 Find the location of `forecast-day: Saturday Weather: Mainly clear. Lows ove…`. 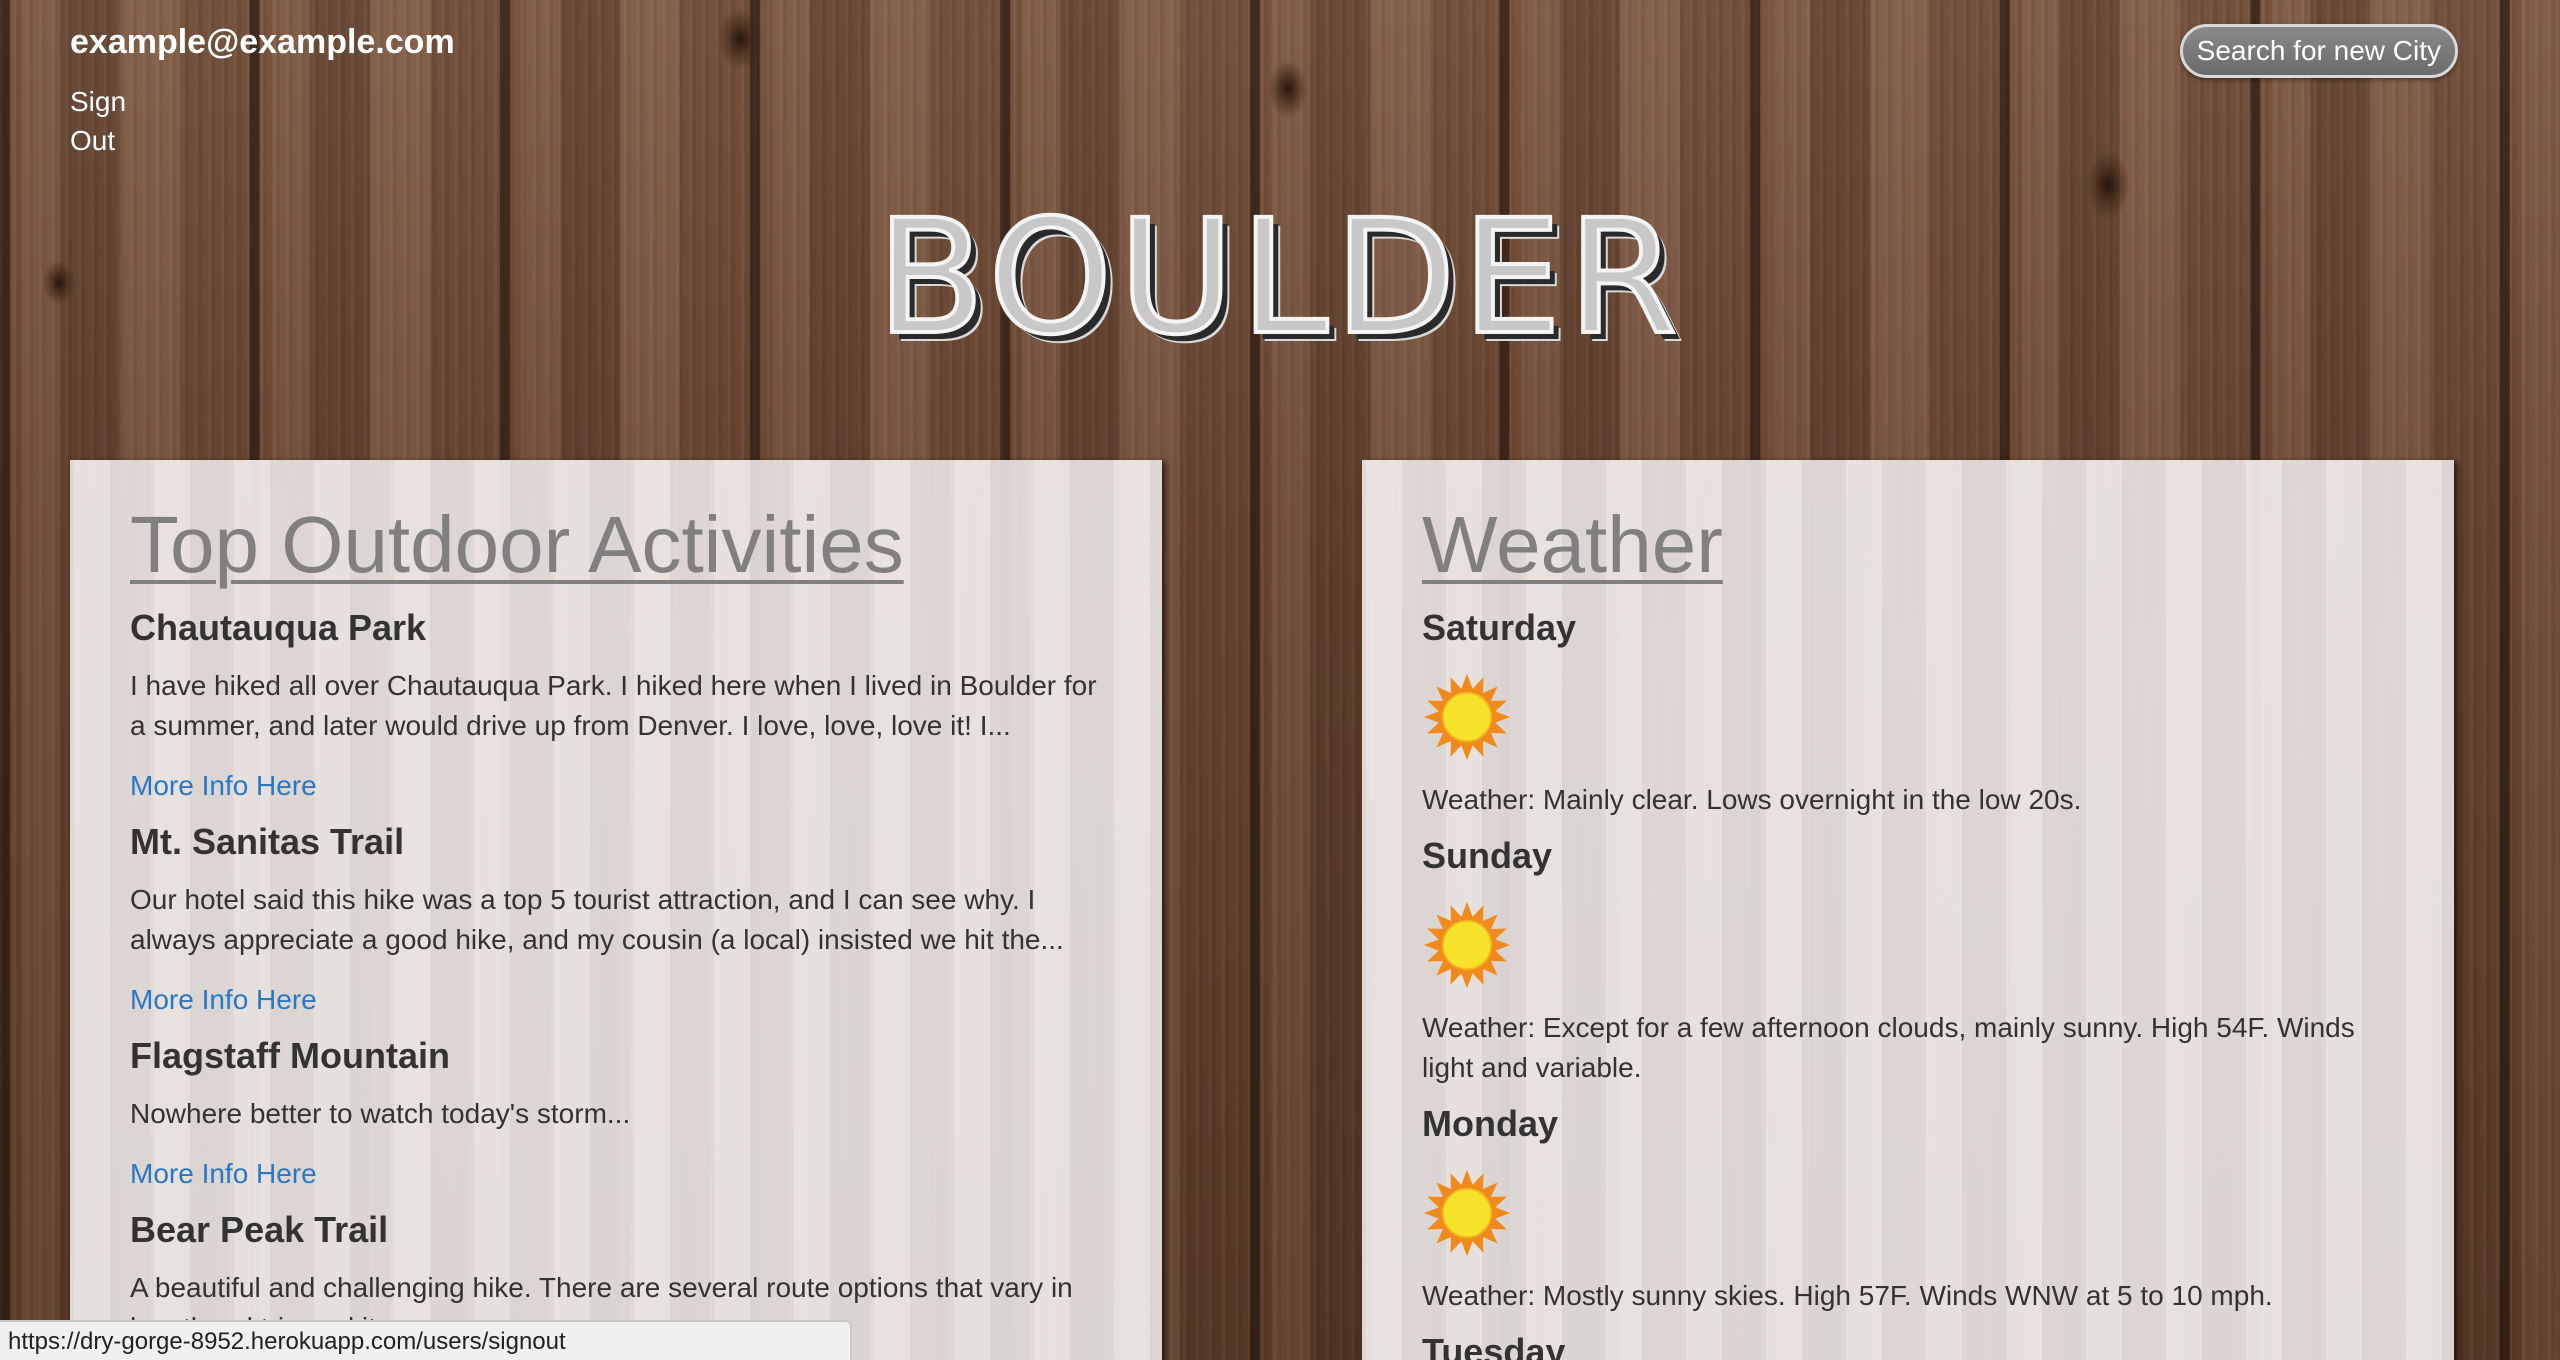

forecast-day: Saturday Weather: Mainly clear. Lows ove… is located at coordinates (1908, 713).